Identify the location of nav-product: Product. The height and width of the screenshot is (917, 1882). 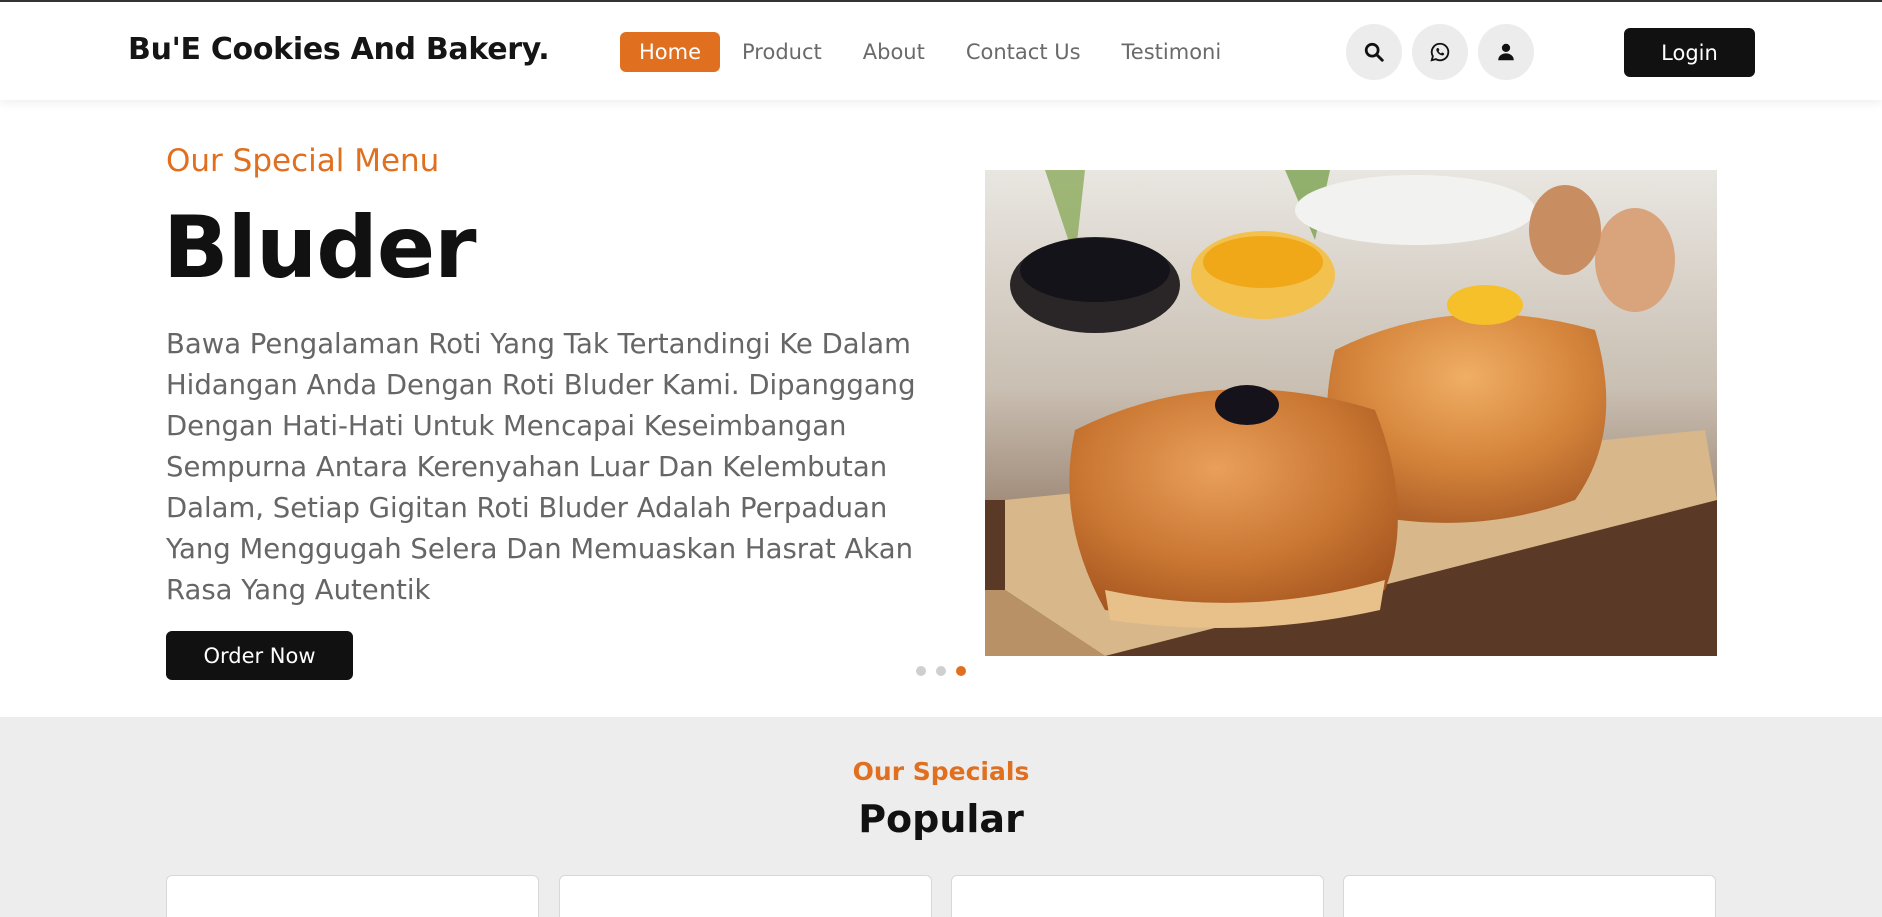
(782, 52).